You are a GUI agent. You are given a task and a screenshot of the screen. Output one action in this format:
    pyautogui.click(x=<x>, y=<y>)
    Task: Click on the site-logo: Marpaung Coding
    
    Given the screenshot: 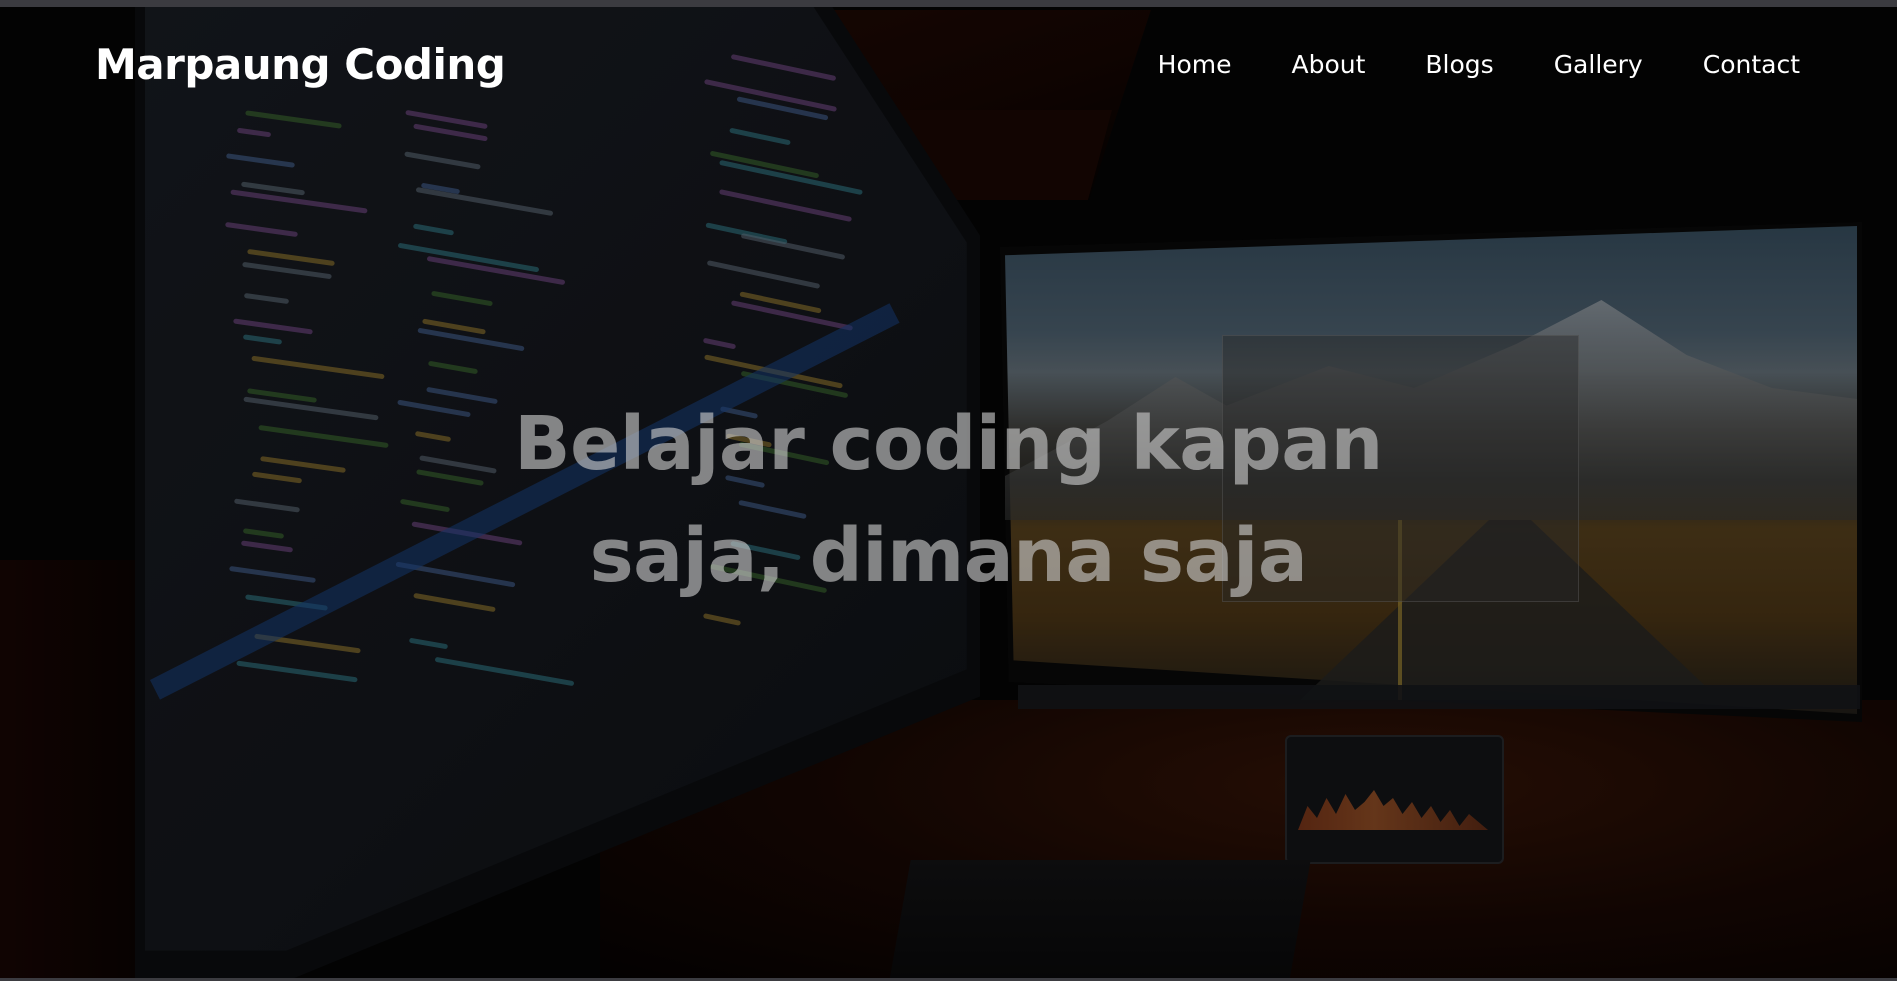 What is the action you would take?
    pyautogui.click(x=300, y=64)
    